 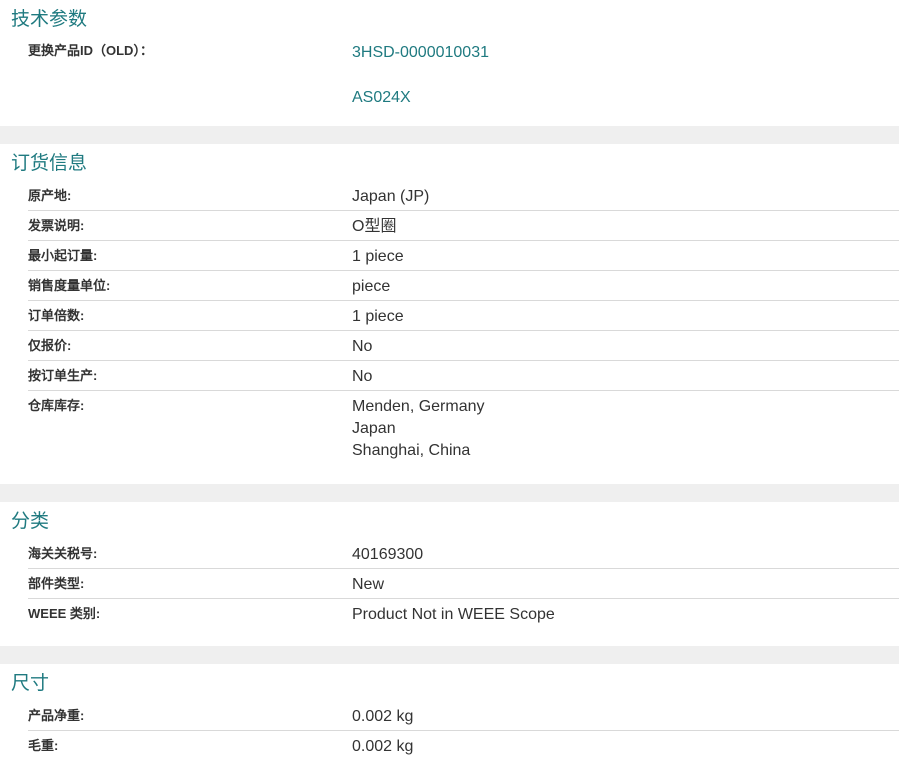 I want to click on weee-category-label: WEEE 类别:, so click(x=64, y=613).